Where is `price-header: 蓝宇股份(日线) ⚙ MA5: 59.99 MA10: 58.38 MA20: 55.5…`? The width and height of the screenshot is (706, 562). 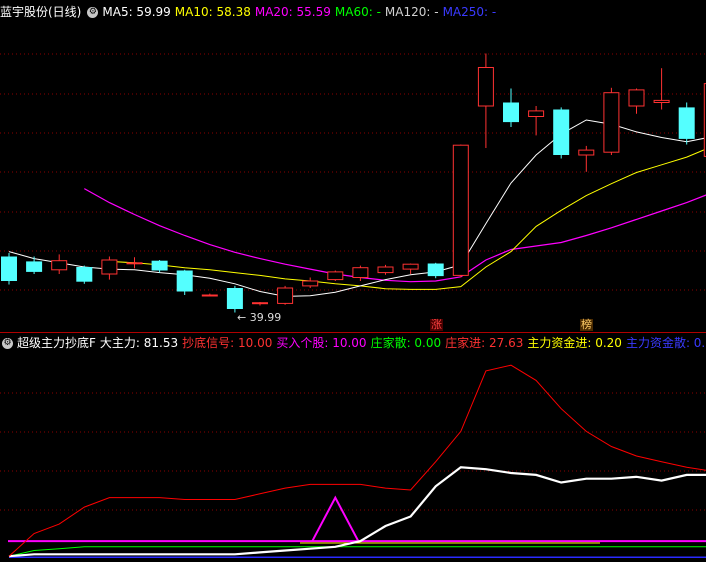 price-header: 蓝宇股份(日线) ⚙ MA5: 59.99 MA10: 58.38 MA20: 55.5… is located at coordinates (353, 12).